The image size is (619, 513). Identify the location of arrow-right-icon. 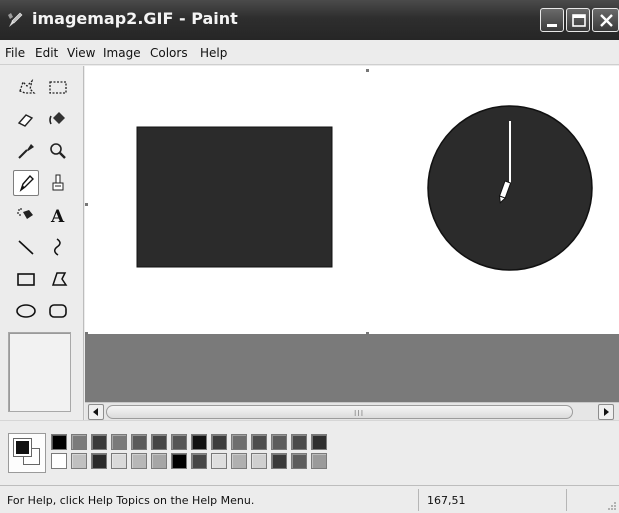
(606, 412).